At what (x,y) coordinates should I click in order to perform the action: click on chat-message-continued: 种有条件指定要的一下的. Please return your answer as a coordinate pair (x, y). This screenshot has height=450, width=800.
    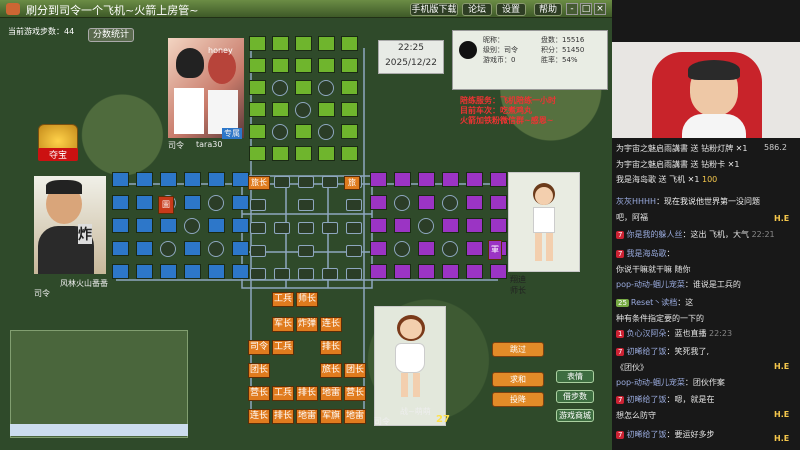
    Looking at the image, I should click on (660, 318).